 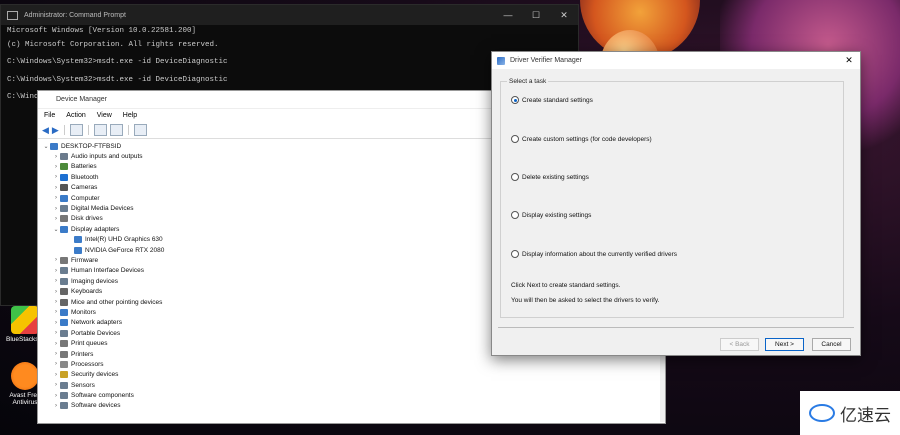 What do you see at coordinates (49, 115) in the screenshot?
I see `menu-file: File` at bounding box center [49, 115].